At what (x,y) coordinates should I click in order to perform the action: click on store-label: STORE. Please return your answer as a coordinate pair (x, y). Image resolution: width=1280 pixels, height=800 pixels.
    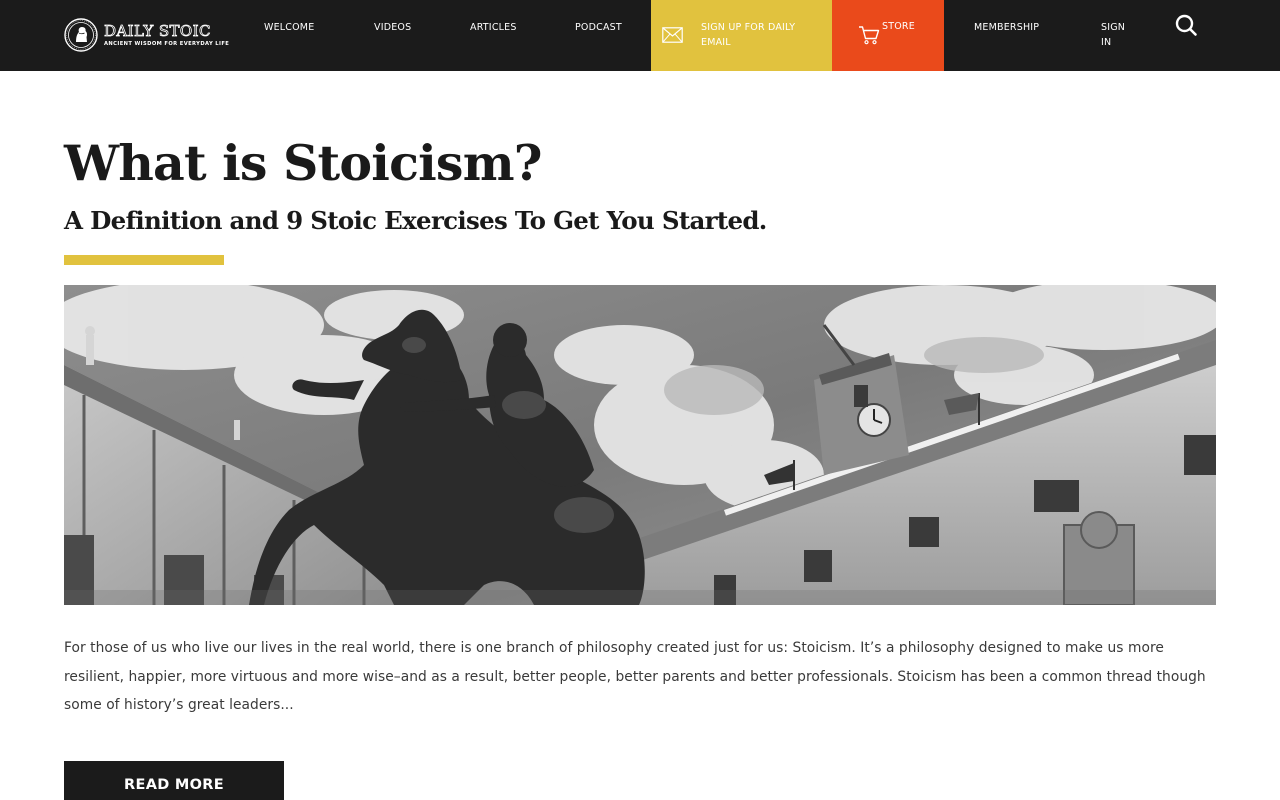
    Looking at the image, I should click on (898, 26).